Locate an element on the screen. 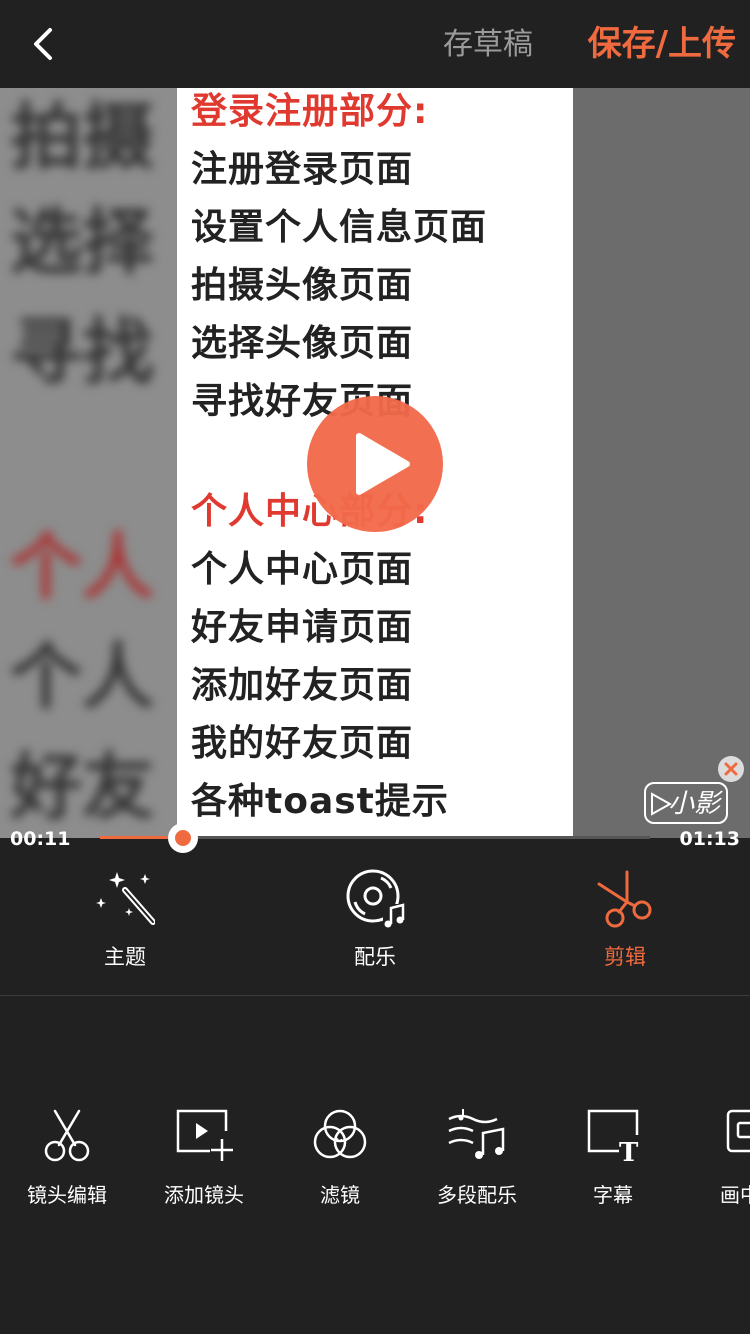  tool-add-clip: 添加镜头 is located at coordinates (204, 1160).